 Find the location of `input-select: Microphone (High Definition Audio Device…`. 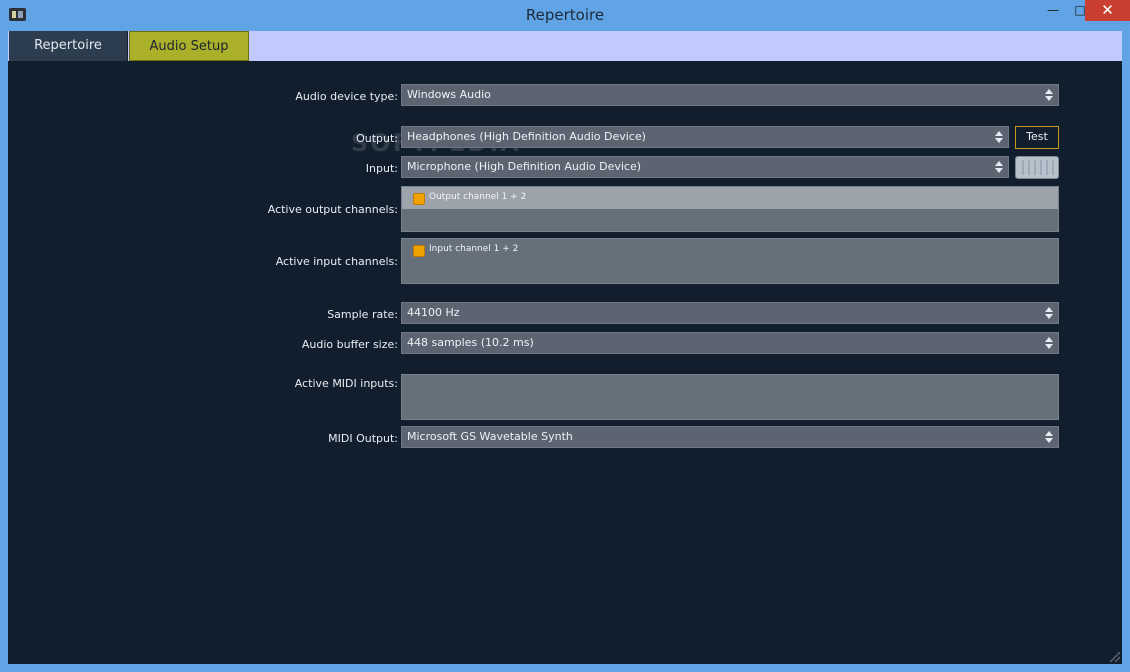

input-select: Microphone (High Definition Audio Device… is located at coordinates (705, 167).